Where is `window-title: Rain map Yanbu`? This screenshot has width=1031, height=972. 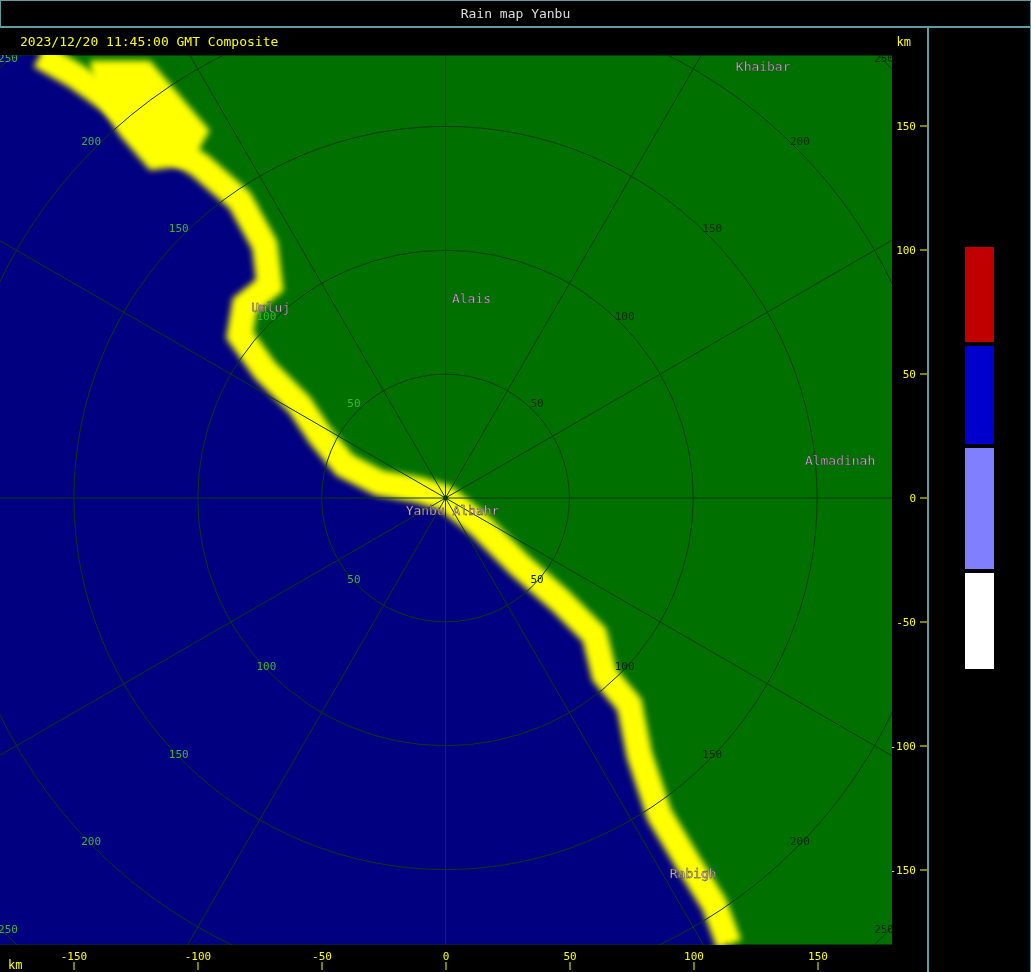
window-title: Rain map Yanbu is located at coordinates (515, 13).